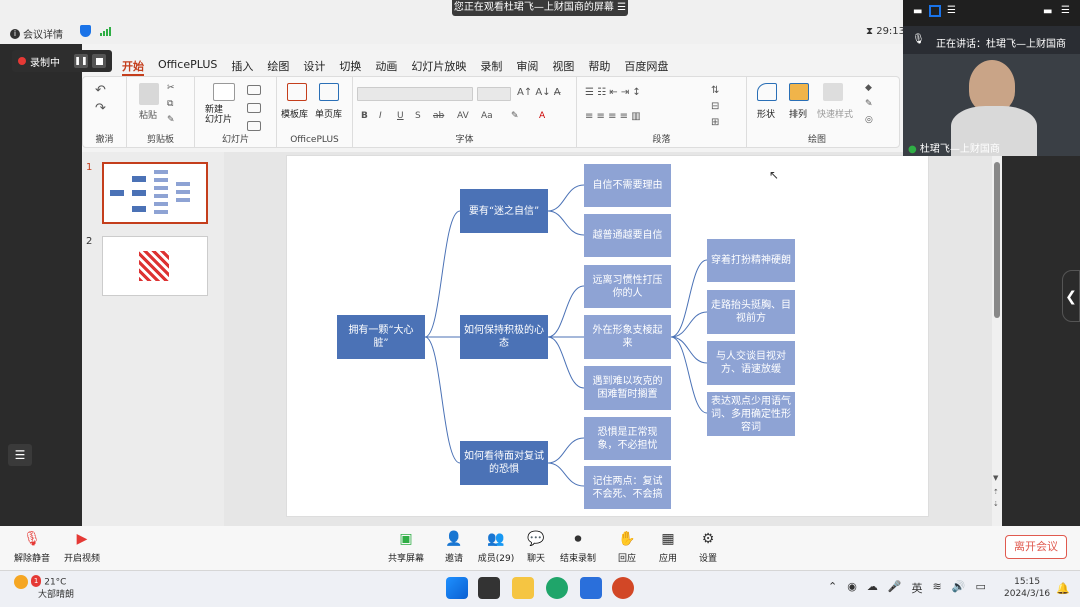 The height and width of the screenshot is (607, 1080). I want to click on single-page-icon, so click(329, 92).